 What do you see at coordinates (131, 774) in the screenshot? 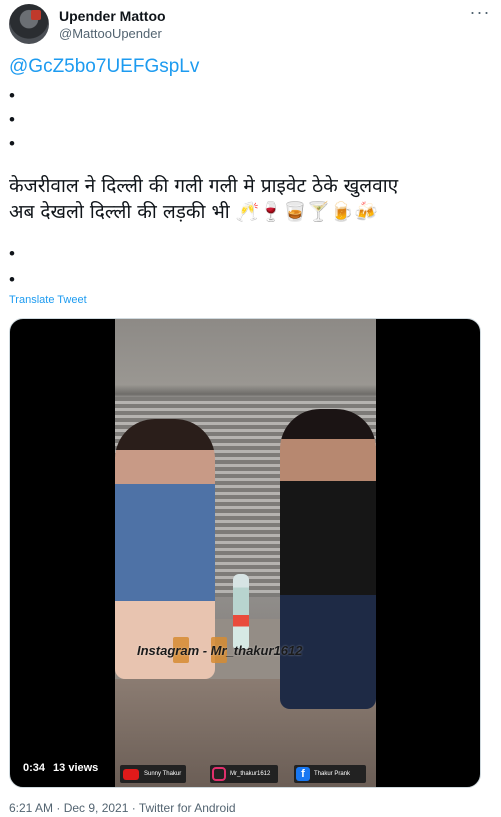
I see `youtube-icon` at bounding box center [131, 774].